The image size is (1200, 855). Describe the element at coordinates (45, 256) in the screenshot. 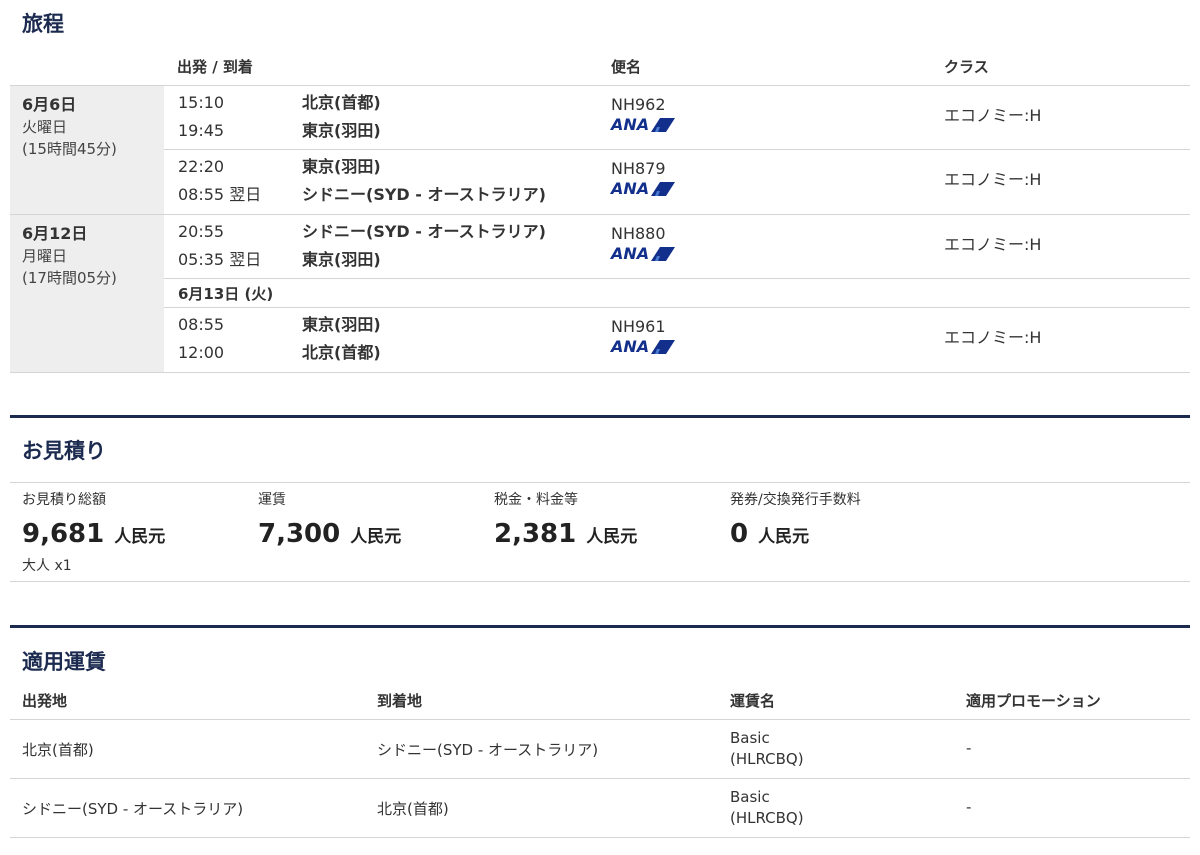

I see `day-weekday: 月曜日` at that location.